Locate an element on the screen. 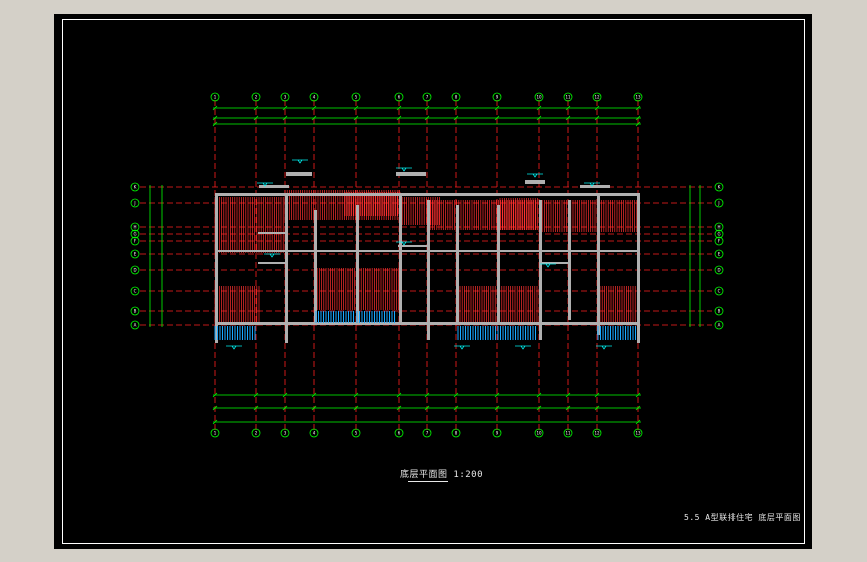  axis-bubble-top-2: 2 is located at coordinates (256, 97).